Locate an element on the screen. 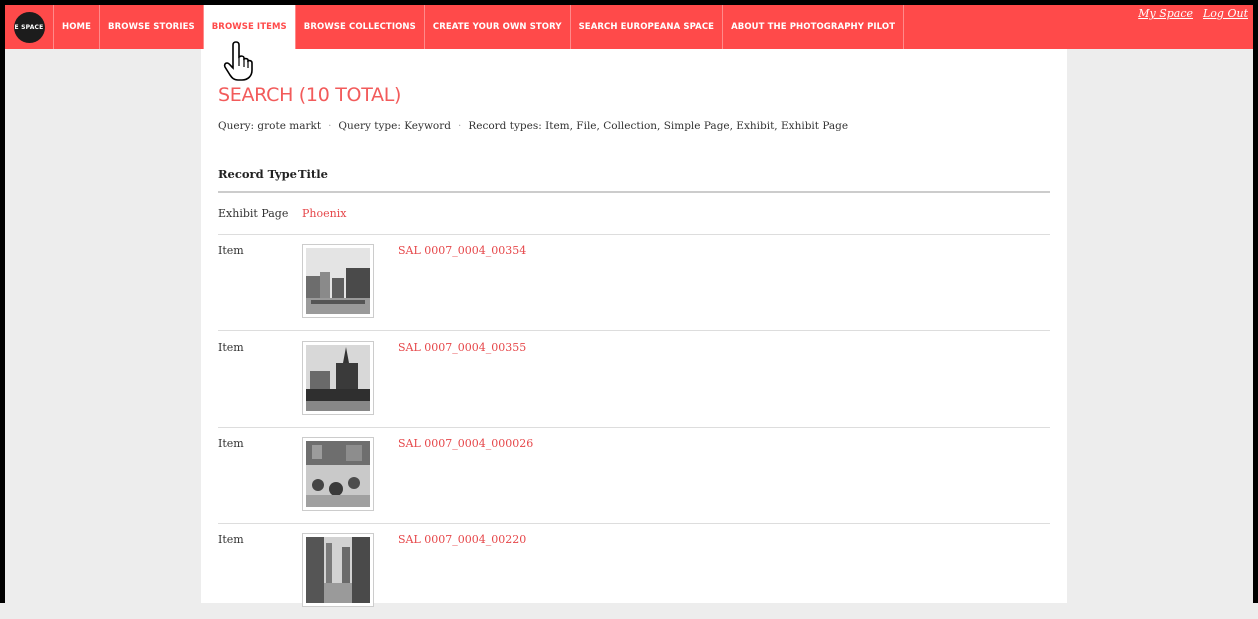 Image resolution: width=1258 pixels, height=619 pixels. cyclists-street-photo-icon is located at coordinates (338, 474).